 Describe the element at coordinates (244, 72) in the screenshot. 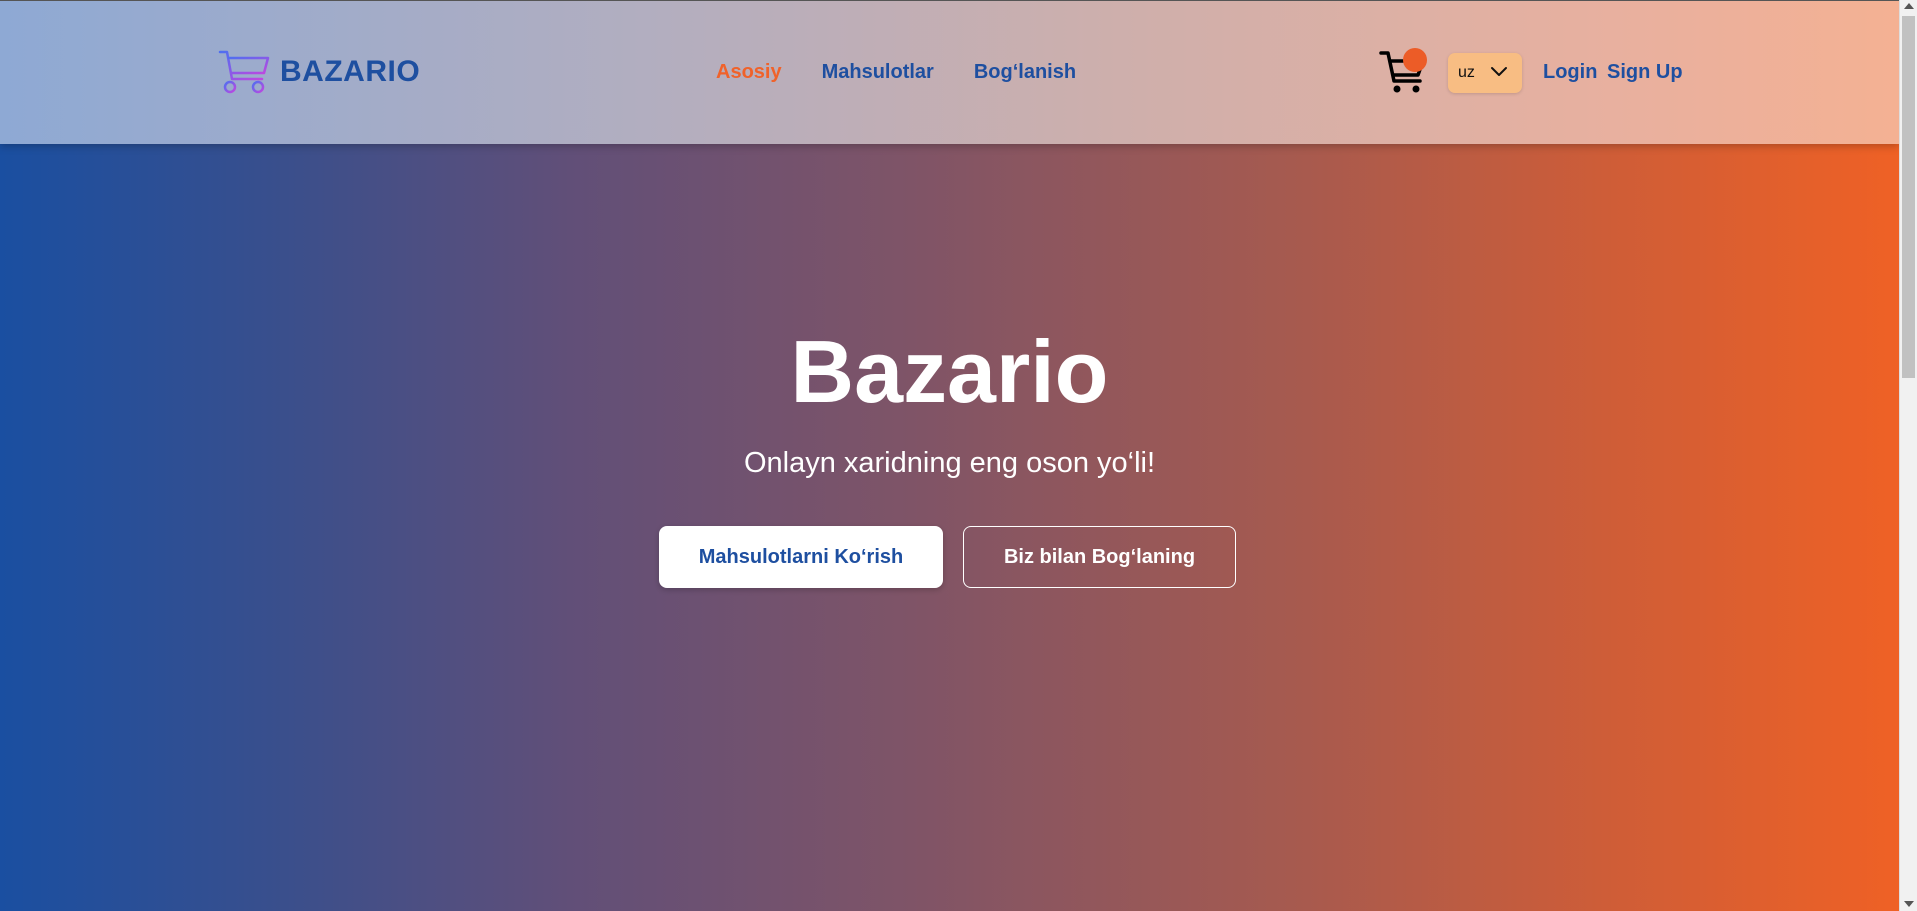

I see `shopping-cart-icon` at that location.